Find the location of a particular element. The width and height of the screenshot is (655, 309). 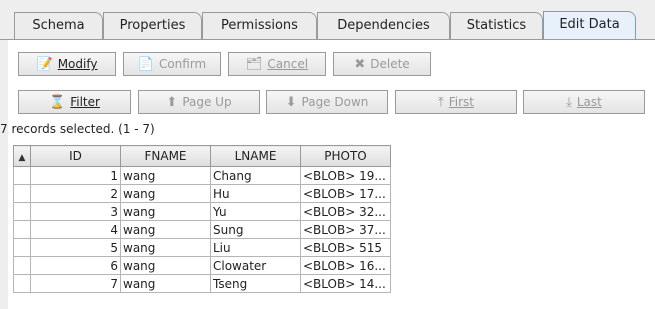

pencil-icon: 📝 is located at coordinates (44, 64).